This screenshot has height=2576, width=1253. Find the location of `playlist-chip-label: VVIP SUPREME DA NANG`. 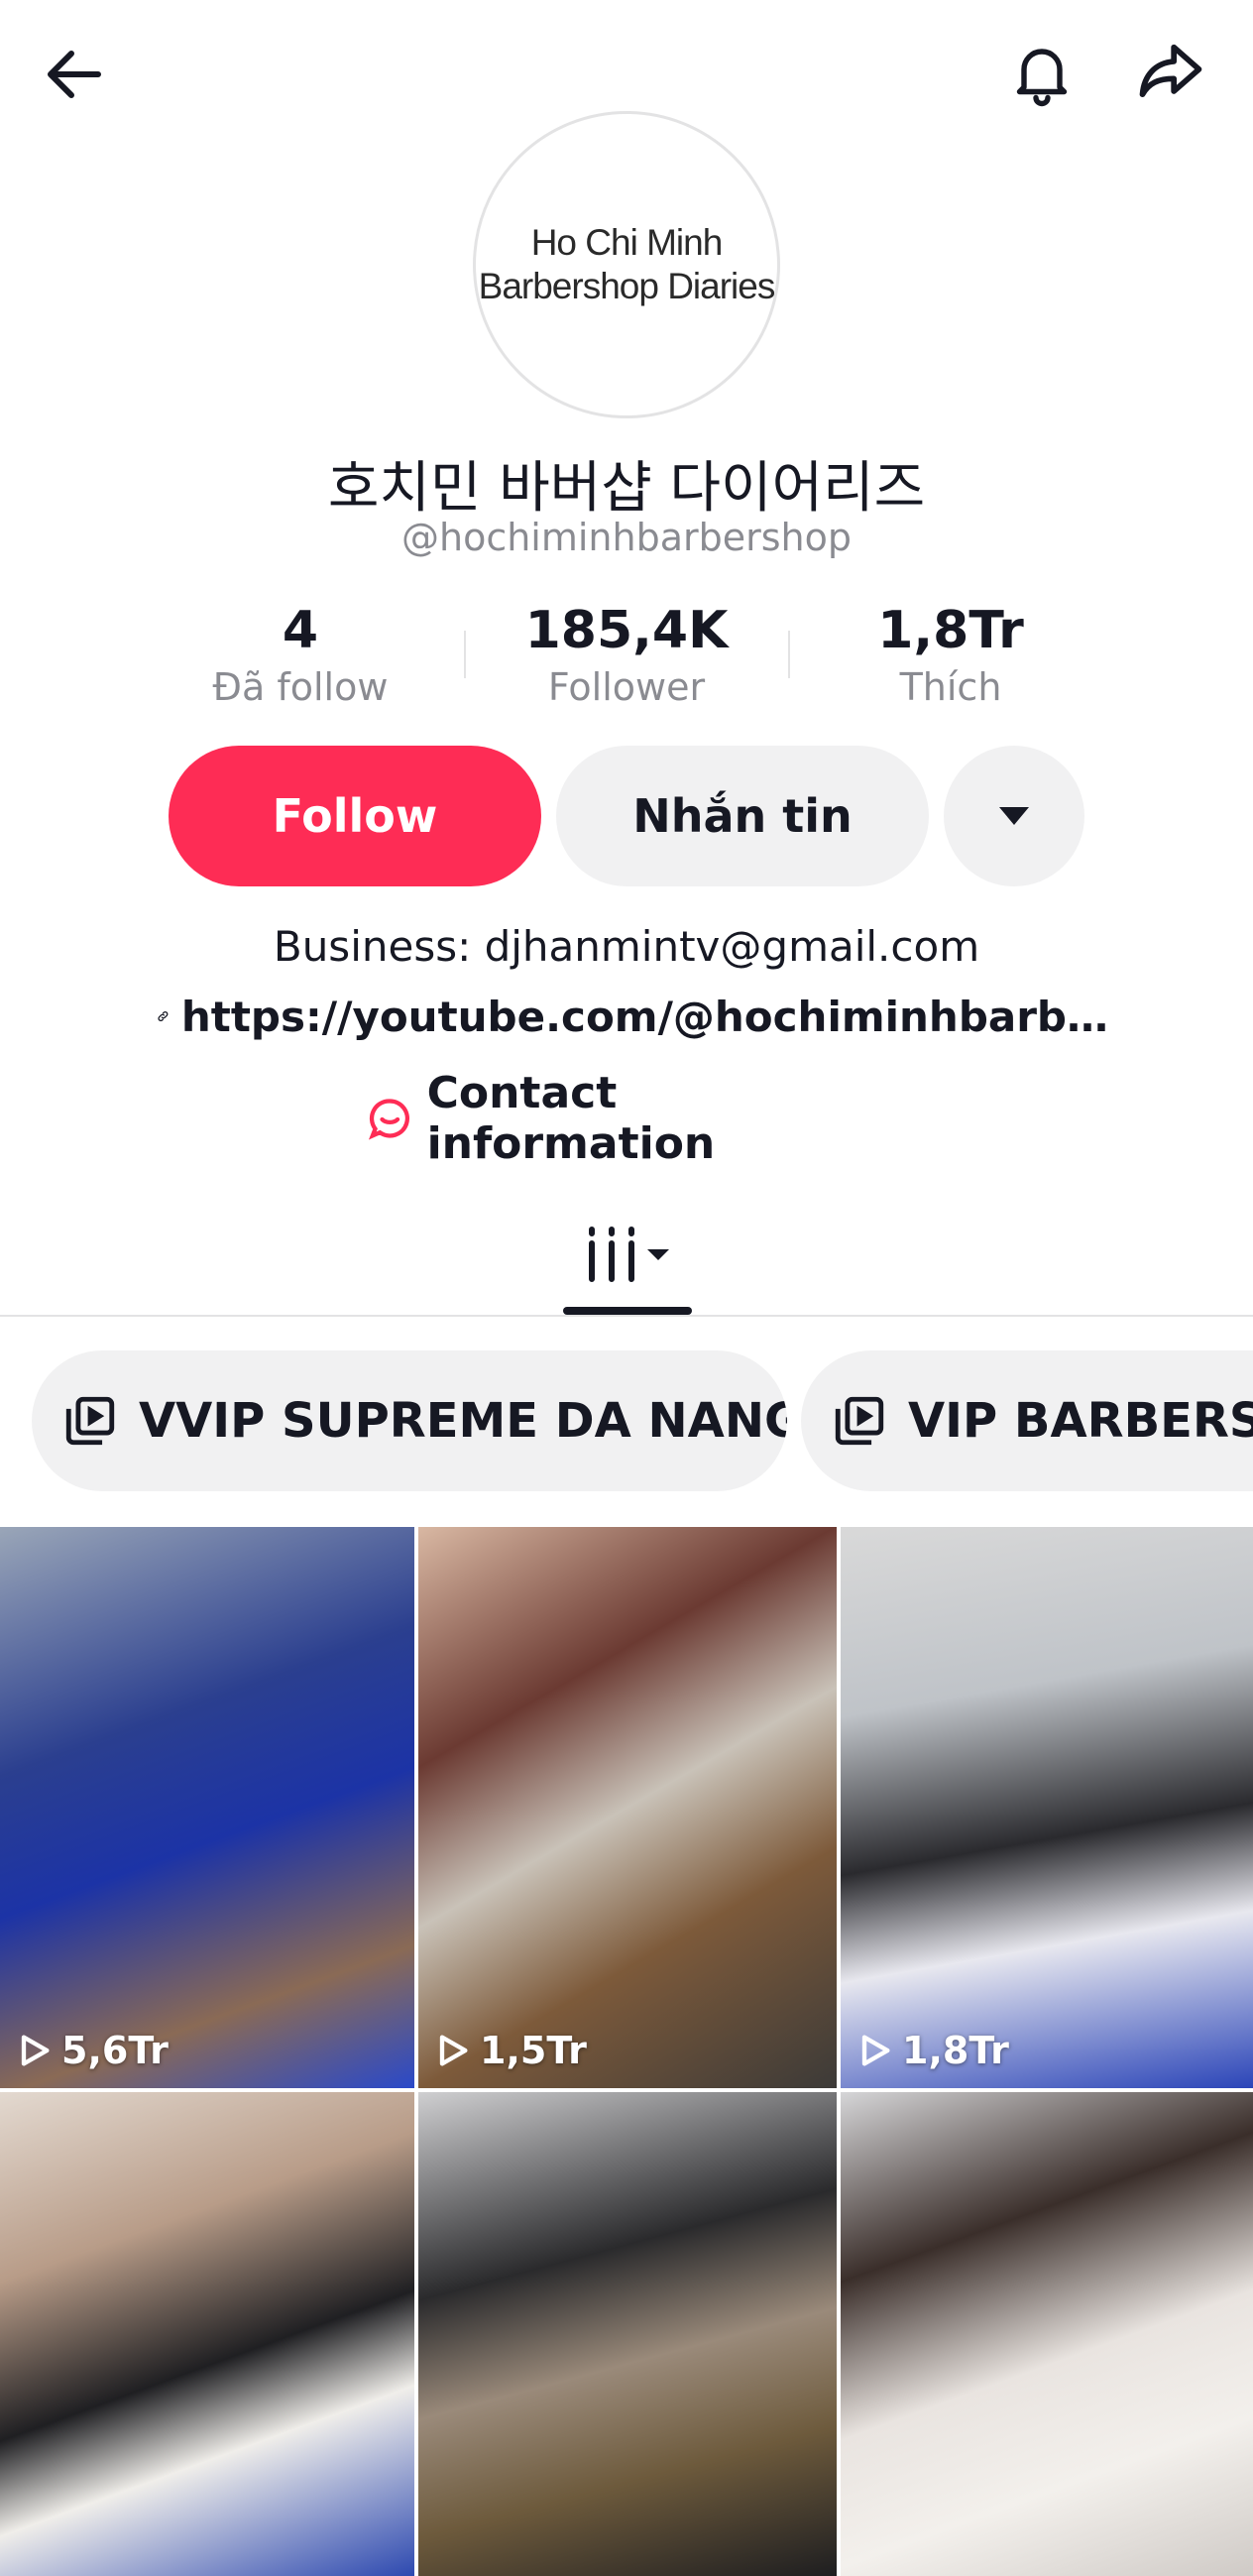

playlist-chip-label: VVIP SUPREME DA NANG is located at coordinates (463, 1421).